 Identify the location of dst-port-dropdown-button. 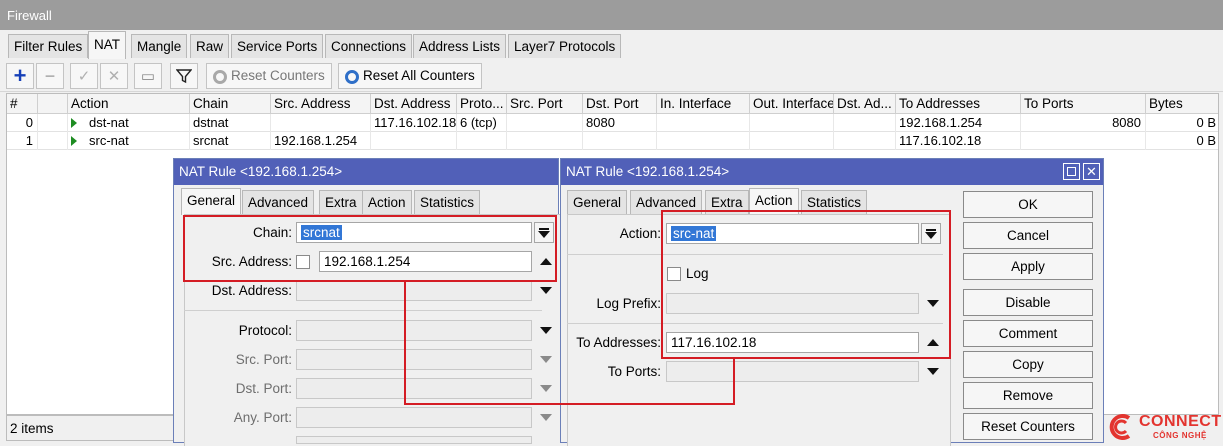
(546, 388).